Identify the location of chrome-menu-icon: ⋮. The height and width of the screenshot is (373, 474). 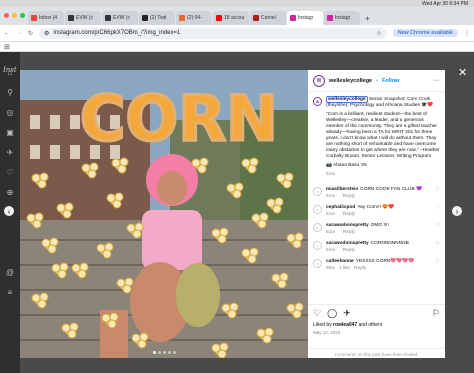
(467, 33).